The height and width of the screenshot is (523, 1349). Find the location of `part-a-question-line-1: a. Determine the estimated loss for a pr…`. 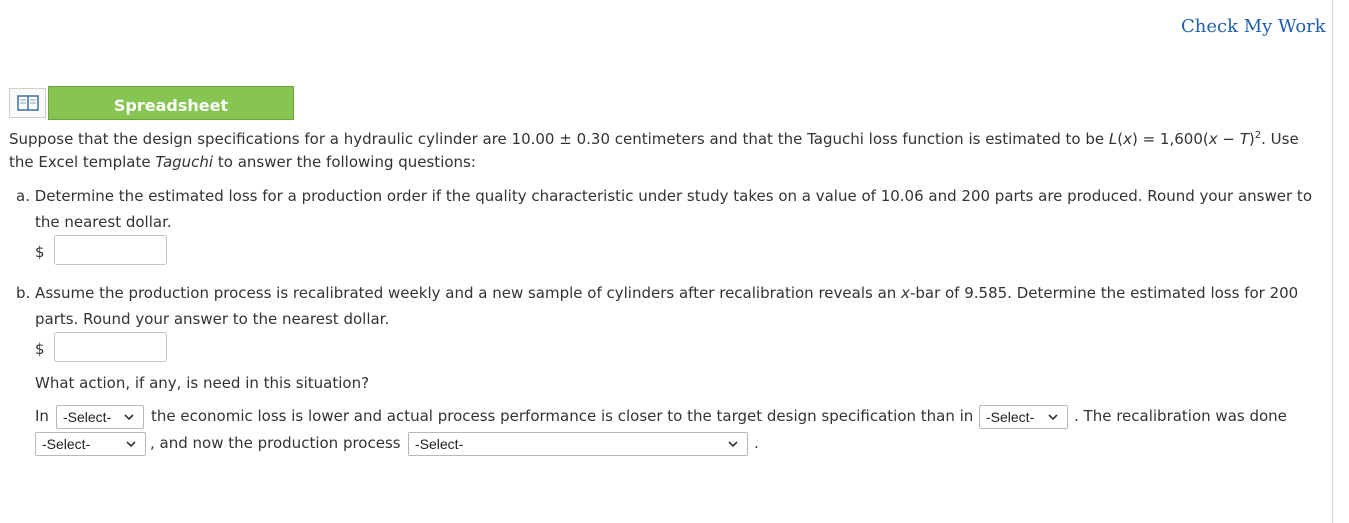

part-a-question-line-1: a. Determine the estimated loss for a pr… is located at coordinates (664, 196).